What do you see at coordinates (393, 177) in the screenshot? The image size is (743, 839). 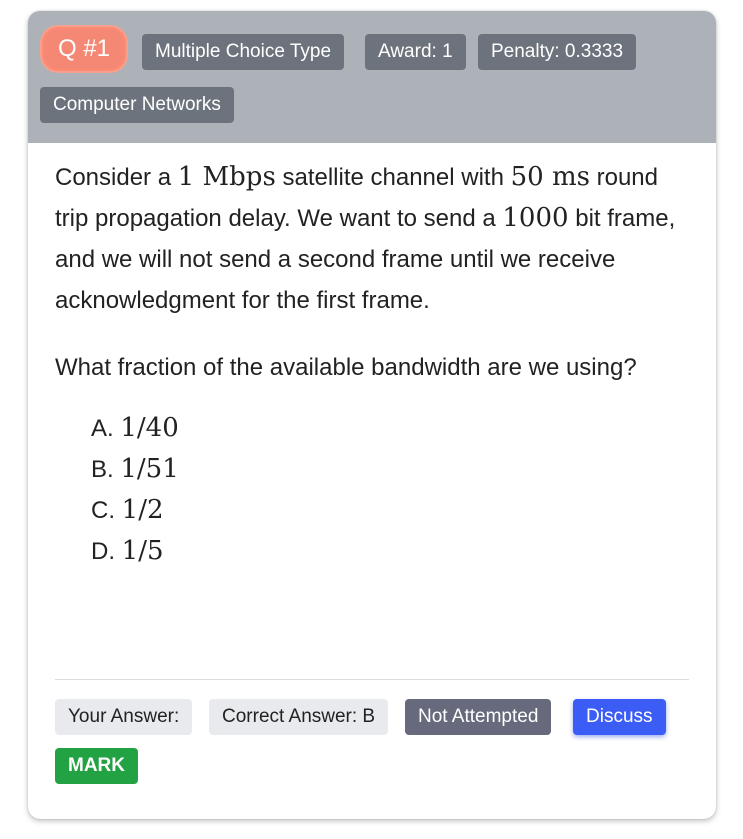 I see `question-text: satellite channel with` at bounding box center [393, 177].